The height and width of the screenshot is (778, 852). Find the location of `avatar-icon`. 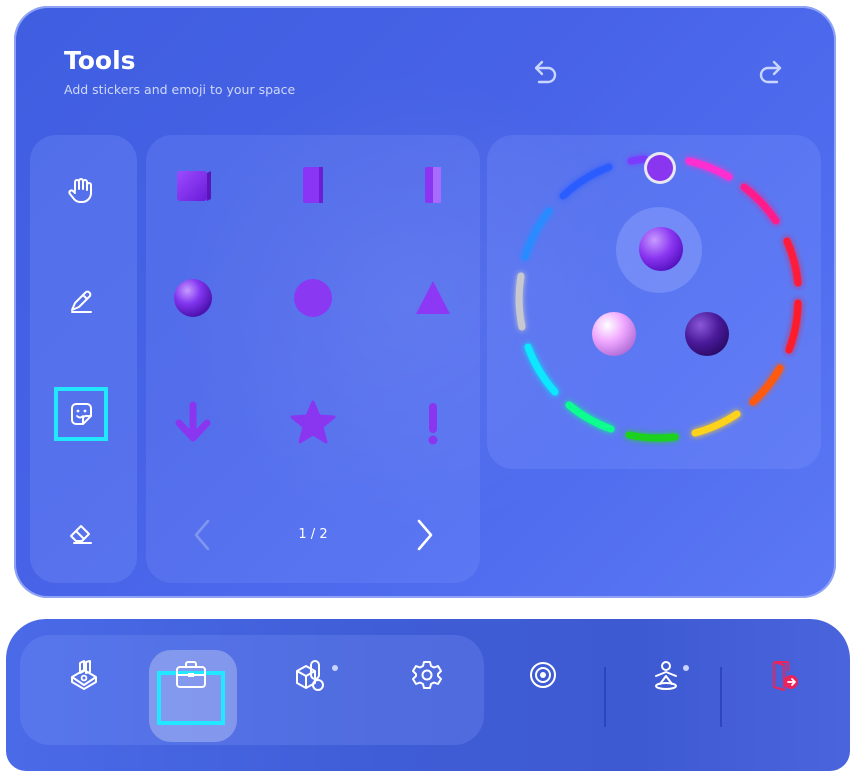

avatar-icon is located at coordinates (666, 675).